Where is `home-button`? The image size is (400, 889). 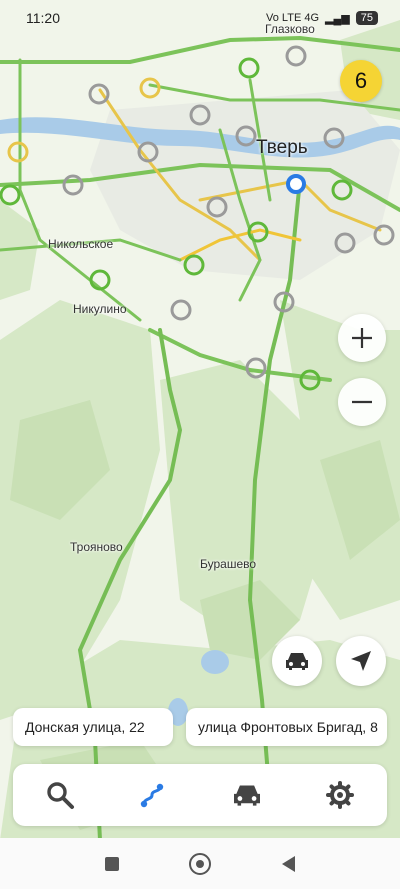
home-button is located at coordinates (200, 863).